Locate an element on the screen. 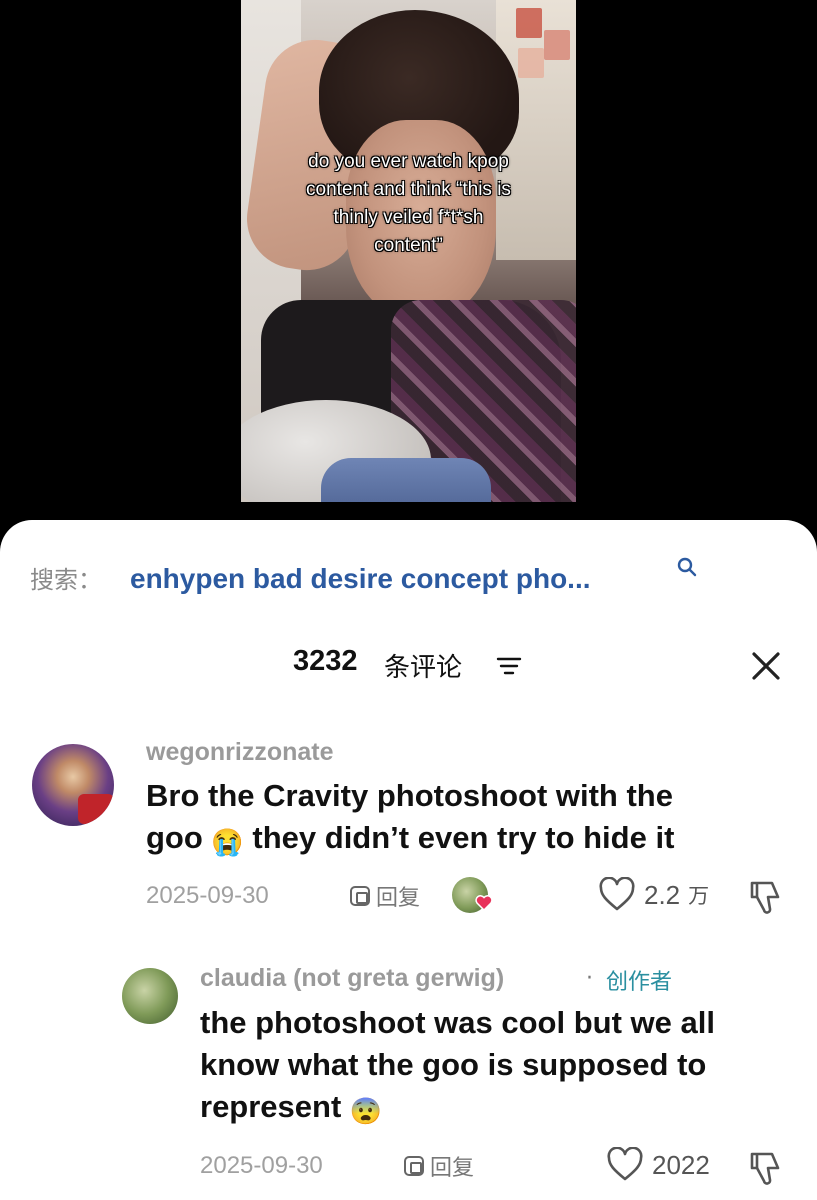 This screenshot has height=1200, width=817. like-button: 2022 is located at coordinates (658, 1165).